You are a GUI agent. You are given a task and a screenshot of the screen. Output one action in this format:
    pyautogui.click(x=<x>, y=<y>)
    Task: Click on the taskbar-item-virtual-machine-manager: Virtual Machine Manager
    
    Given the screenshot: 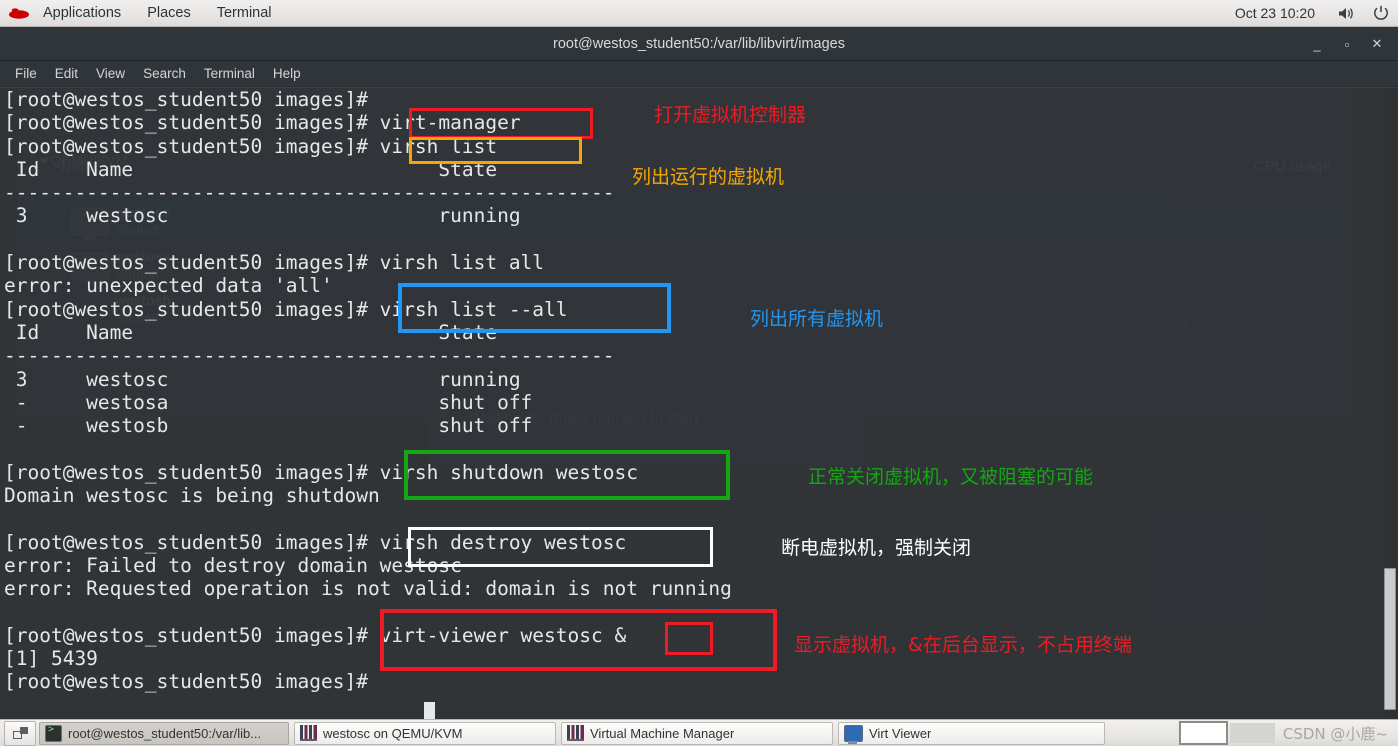 What is the action you would take?
    pyautogui.click(x=697, y=733)
    